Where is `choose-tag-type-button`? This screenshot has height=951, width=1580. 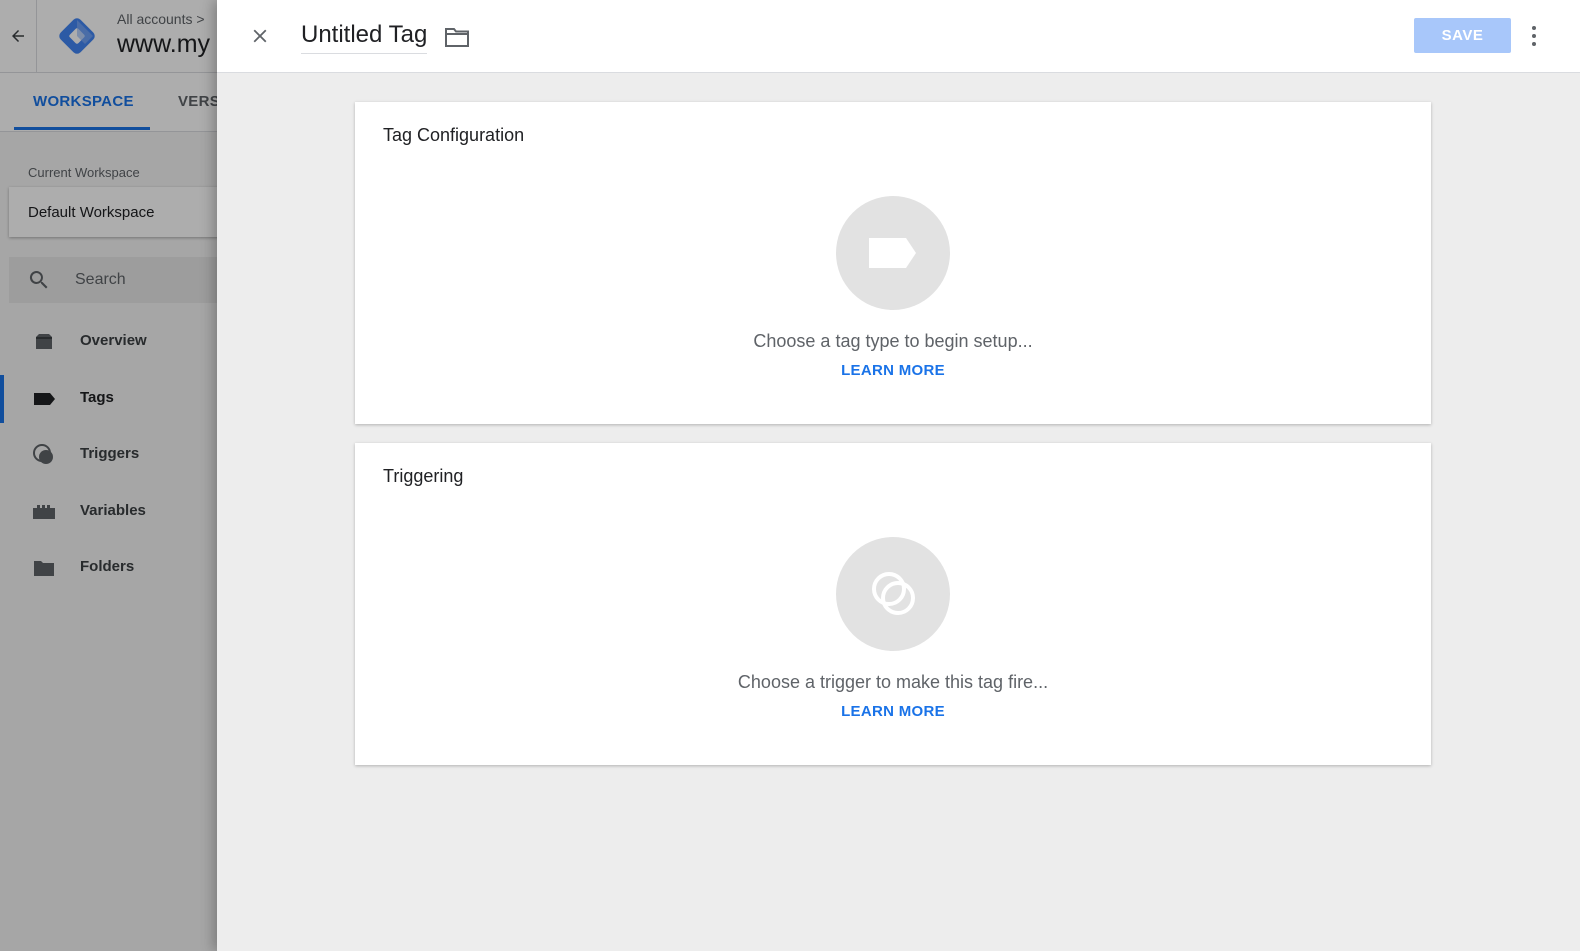
choose-tag-type-button is located at coordinates (893, 253).